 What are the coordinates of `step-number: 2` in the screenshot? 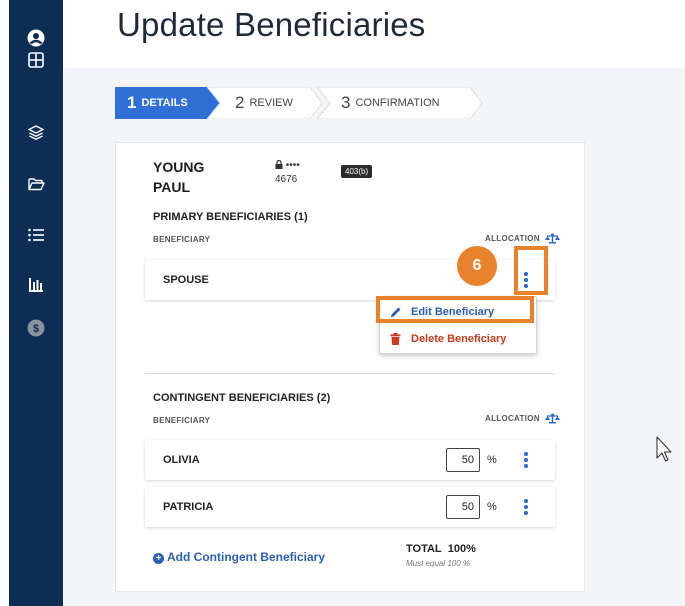 It's located at (240, 102).